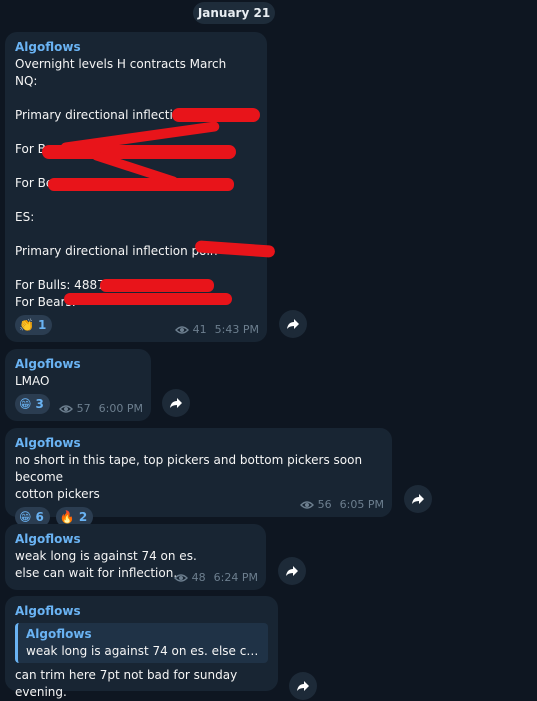 This screenshot has width=537, height=701. I want to click on view-count: 56, so click(324, 504).